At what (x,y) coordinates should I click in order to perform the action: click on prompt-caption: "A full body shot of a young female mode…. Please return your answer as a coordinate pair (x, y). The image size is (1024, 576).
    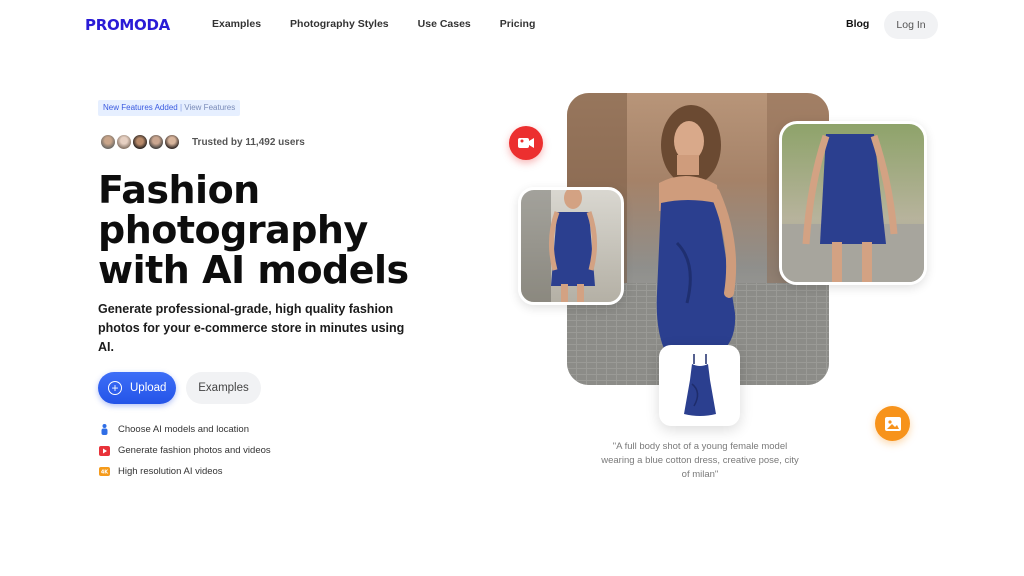
    Looking at the image, I should click on (700, 460).